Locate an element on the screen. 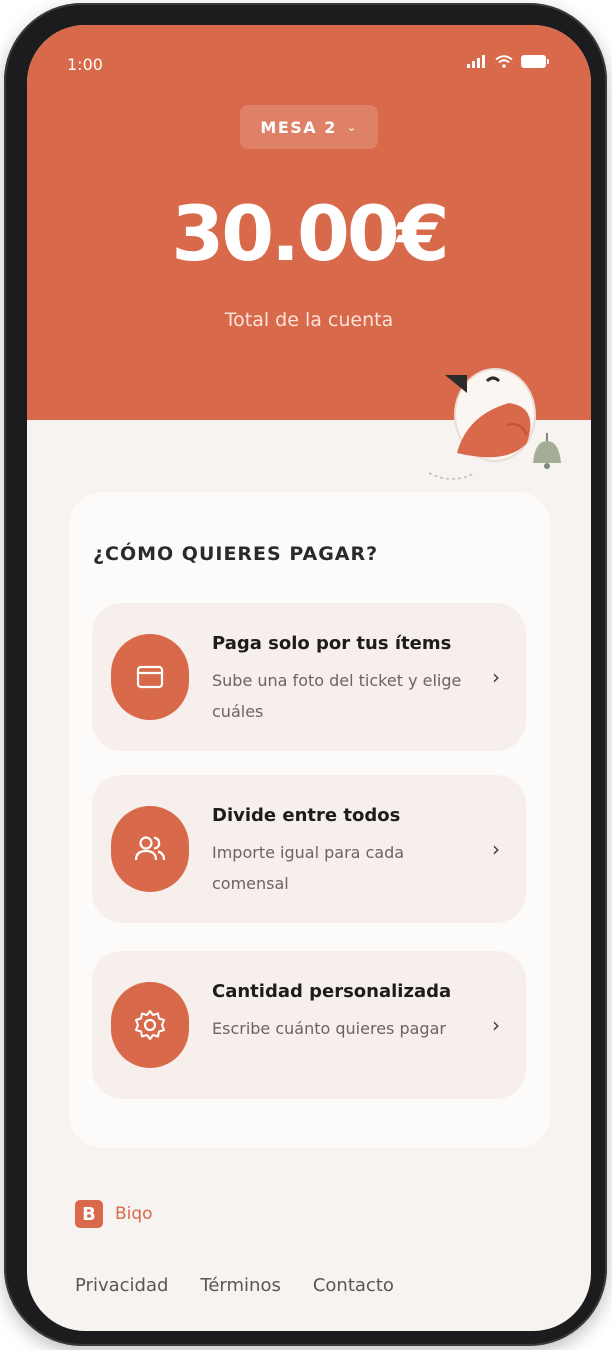  card-title: ¿CÓMO QUIERES PAGAR? is located at coordinates (236, 554).